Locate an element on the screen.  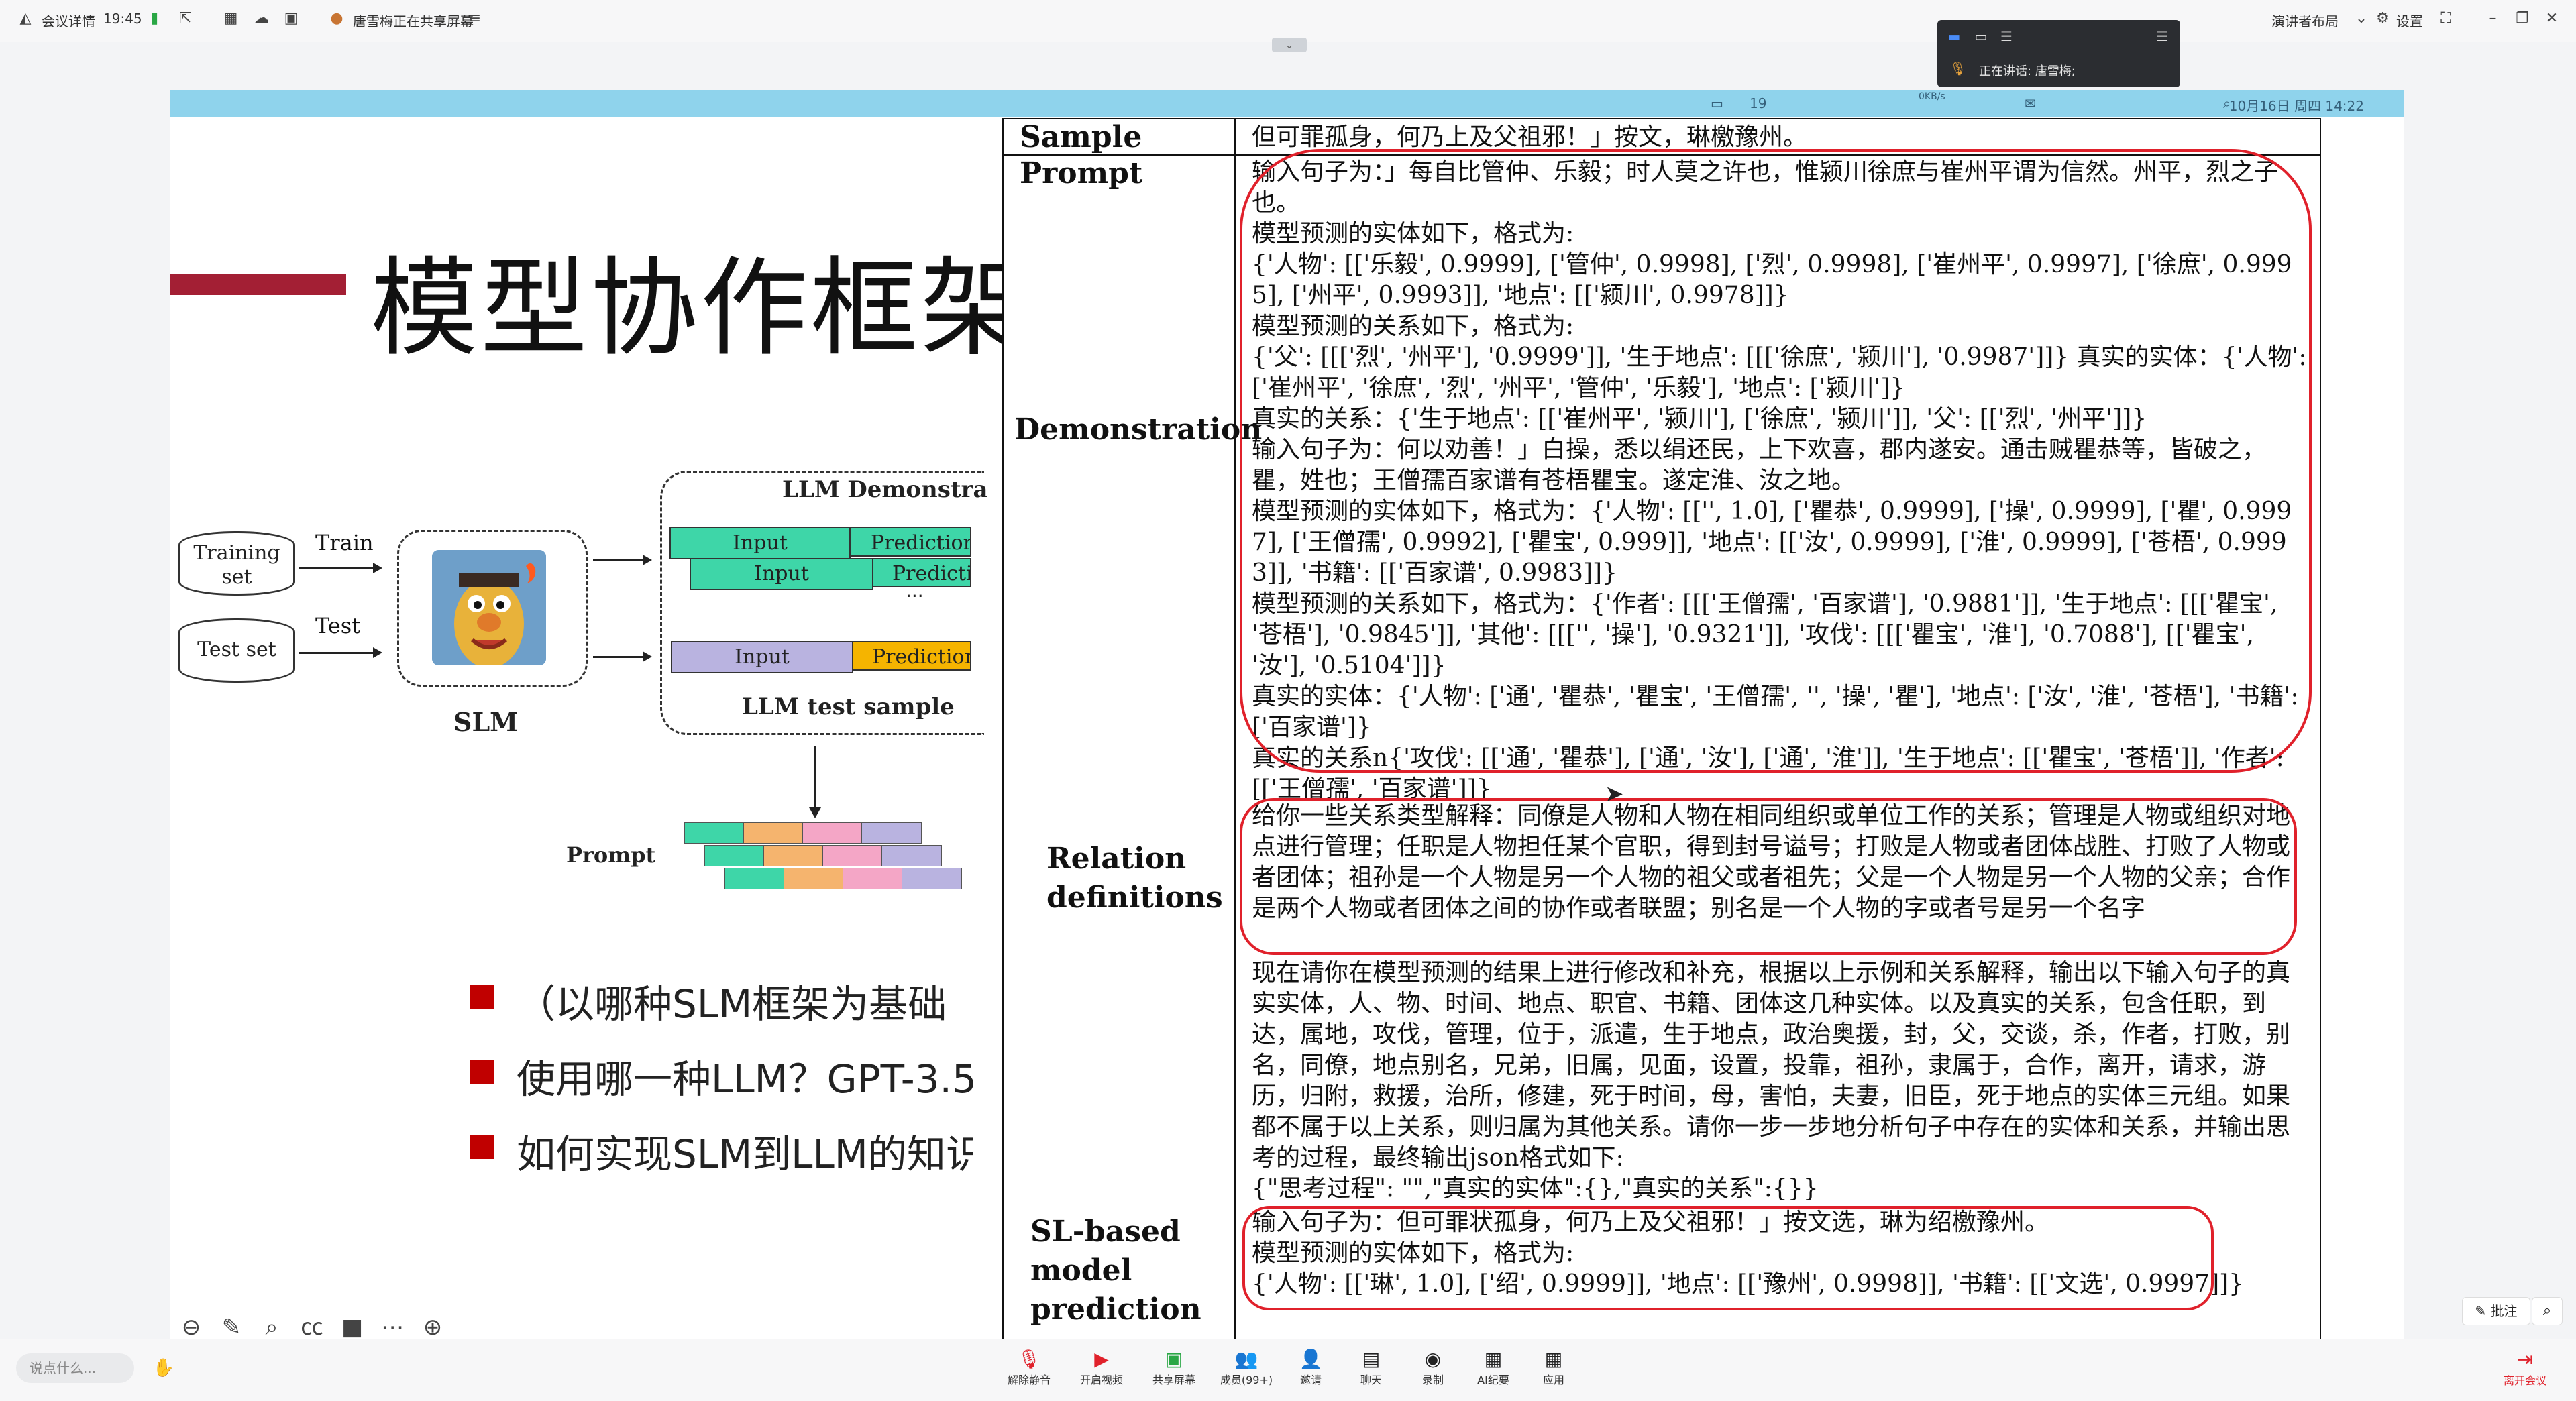
row-label-sl-prediction: SL-based model prediction is located at coordinates (1115, 1271).